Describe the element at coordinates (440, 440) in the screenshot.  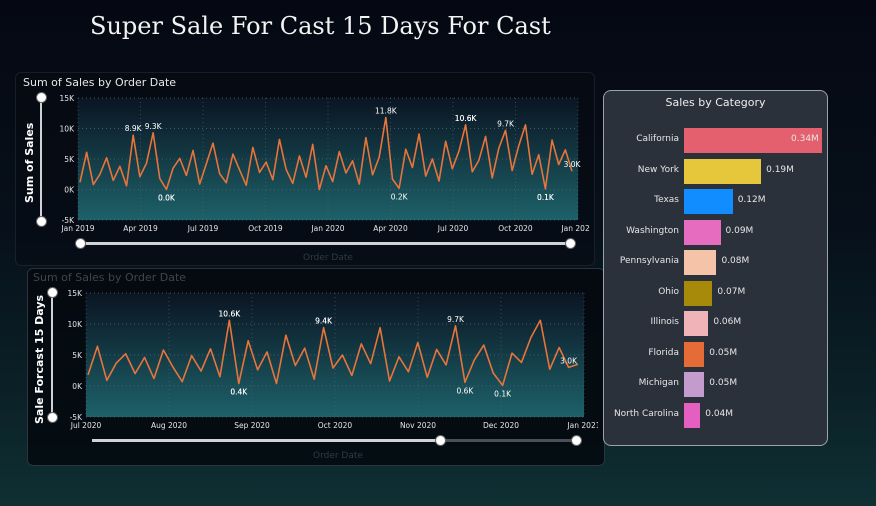
I see `chart2-x-slider-left-handle` at that location.